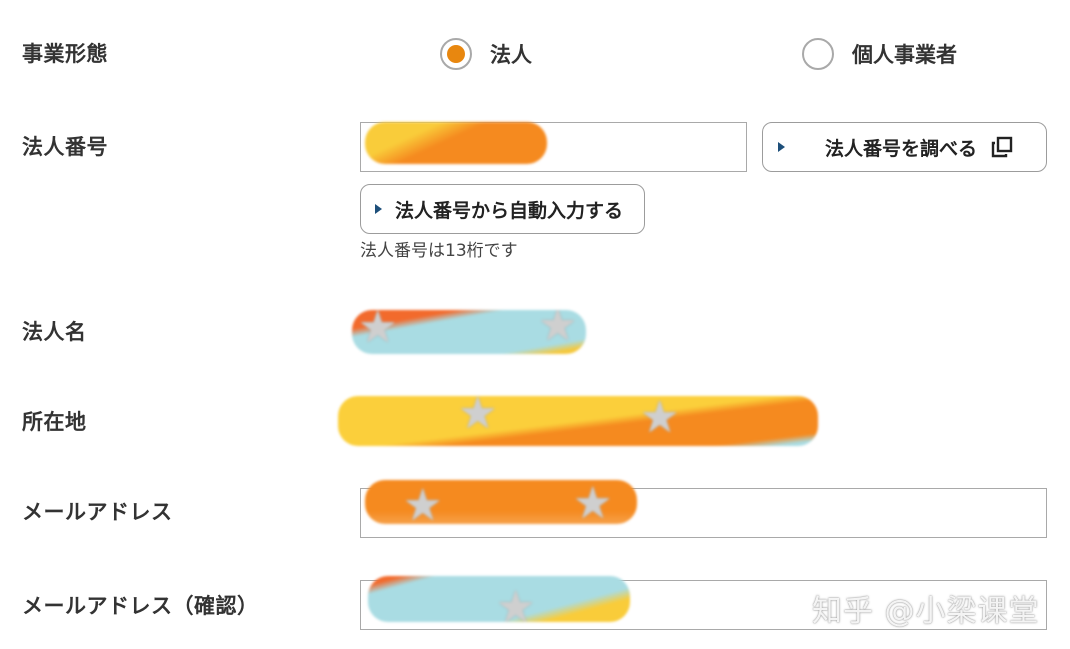 This screenshot has width=1070, height=649. What do you see at coordinates (456, 143) in the screenshot?
I see `redaction-mark` at bounding box center [456, 143].